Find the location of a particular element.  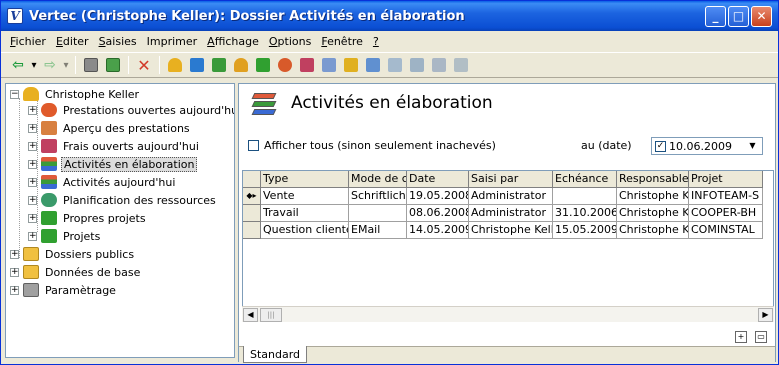

link-icon is located at coordinates (439, 65).